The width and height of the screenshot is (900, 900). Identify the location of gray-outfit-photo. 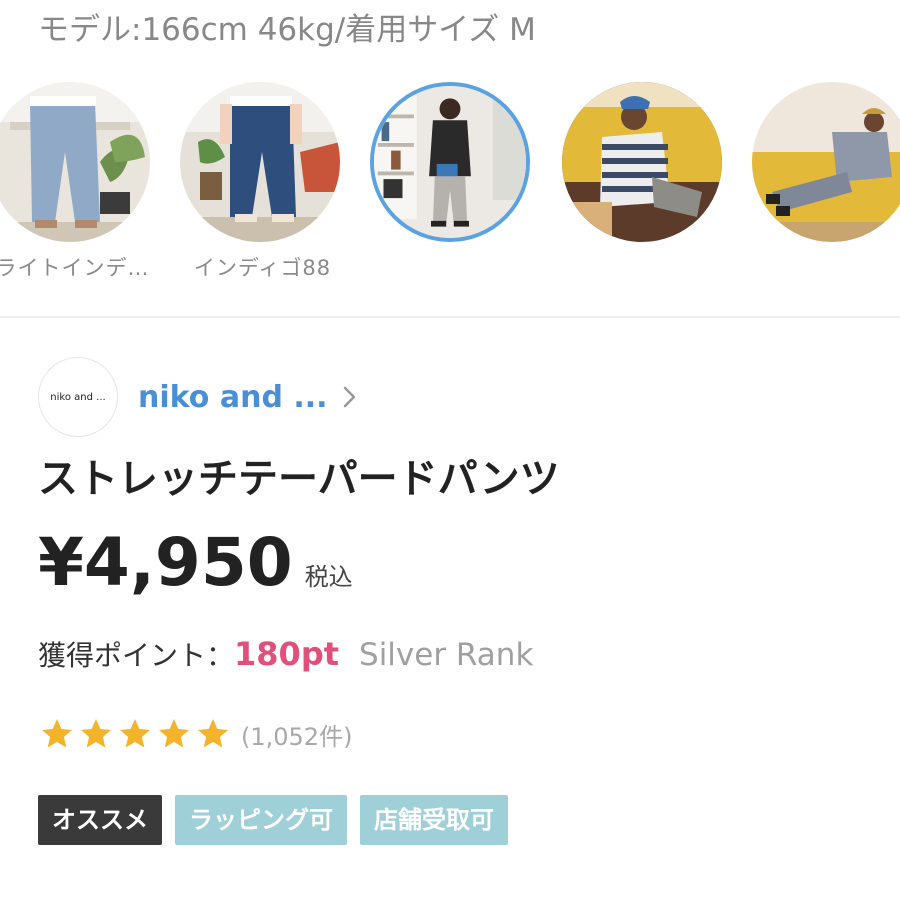
(826, 162).